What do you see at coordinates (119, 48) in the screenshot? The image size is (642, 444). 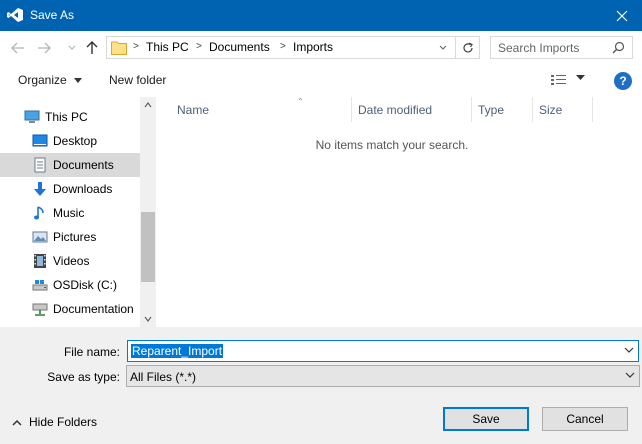 I see `folder-icon` at bounding box center [119, 48].